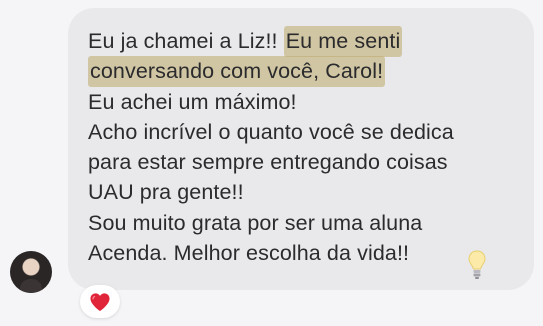 The width and height of the screenshot is (543, 326). What do you see at coordinates (271, 131) in the screenshot?
I see `message-line-4: Acho incrível o quanto você se dedica` at bounding box center [271, 131].